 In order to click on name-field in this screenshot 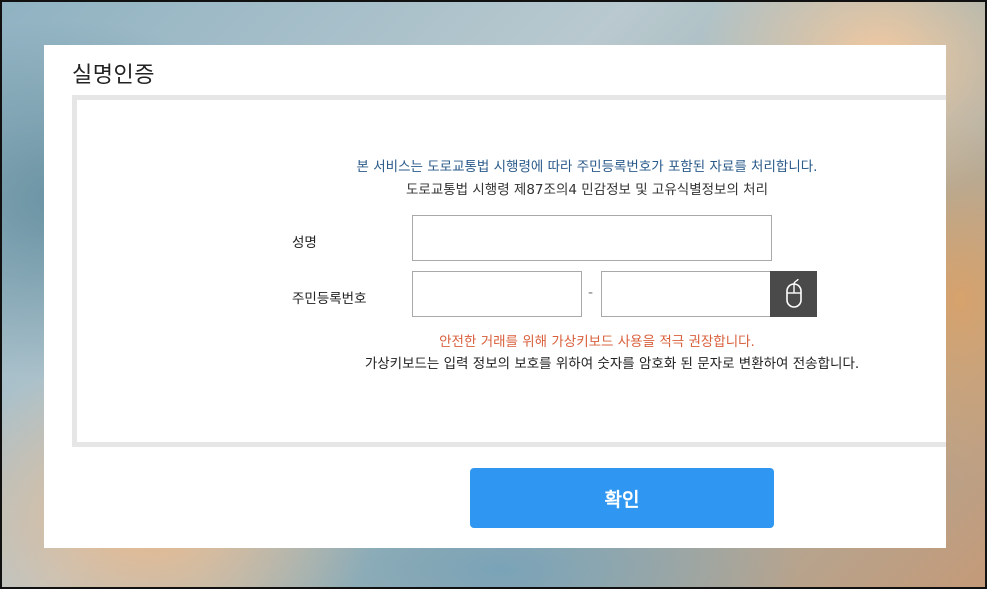, I will do `click(592, 238)`.